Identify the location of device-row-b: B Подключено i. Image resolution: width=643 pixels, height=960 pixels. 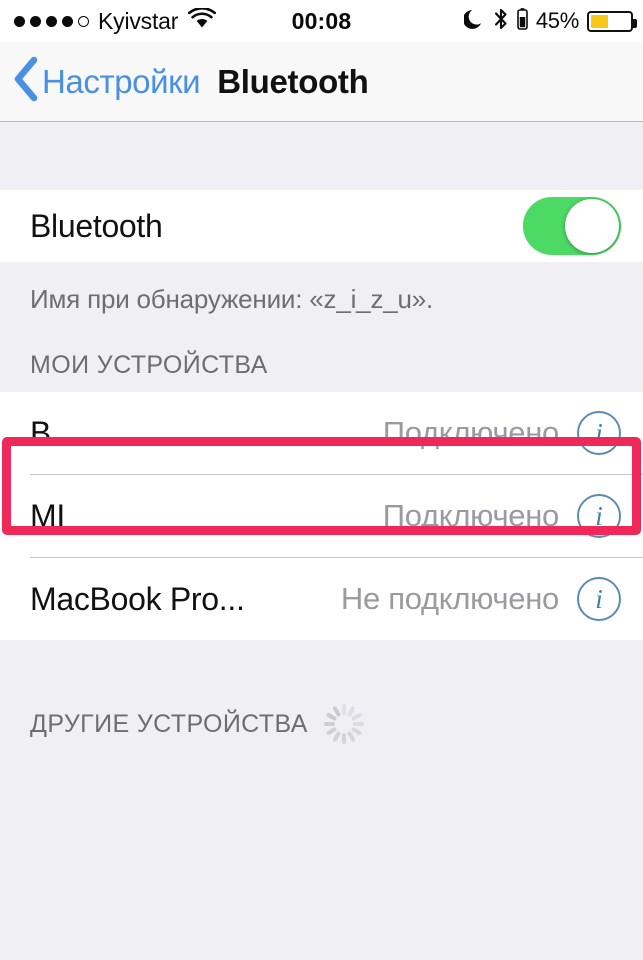
(321, 433).